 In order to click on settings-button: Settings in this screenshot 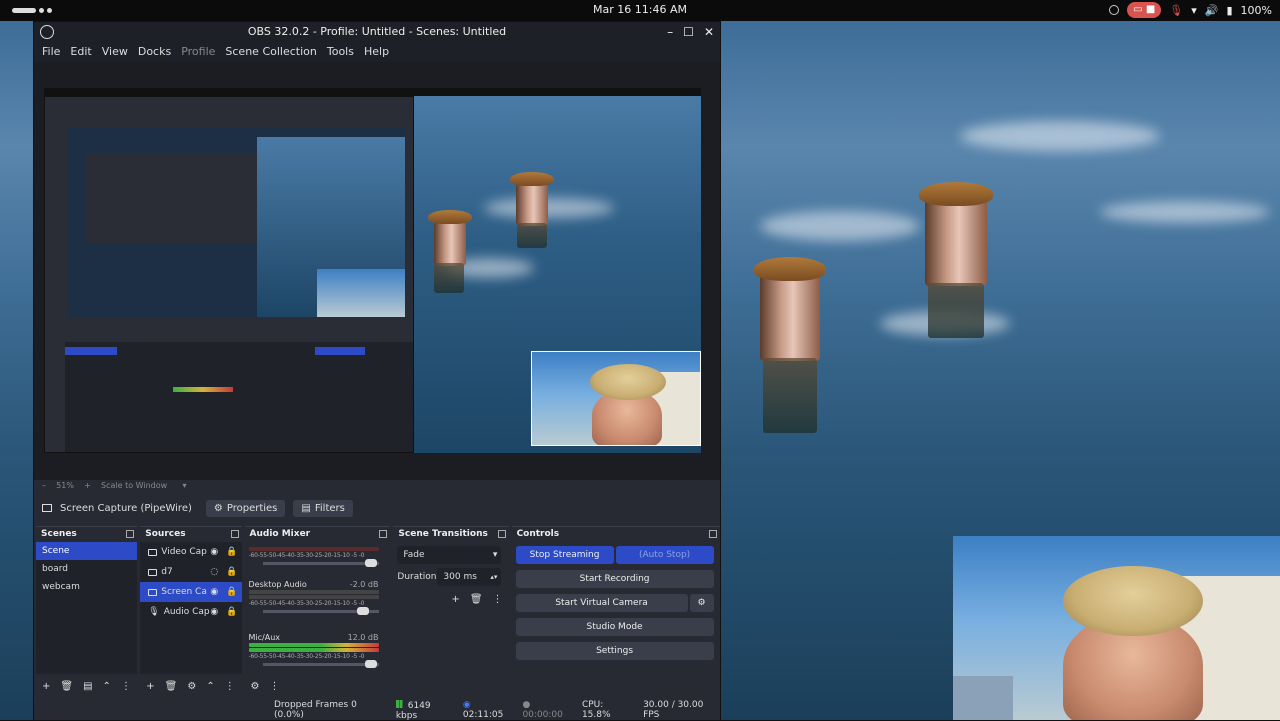, I will do `click(614, 651)`.